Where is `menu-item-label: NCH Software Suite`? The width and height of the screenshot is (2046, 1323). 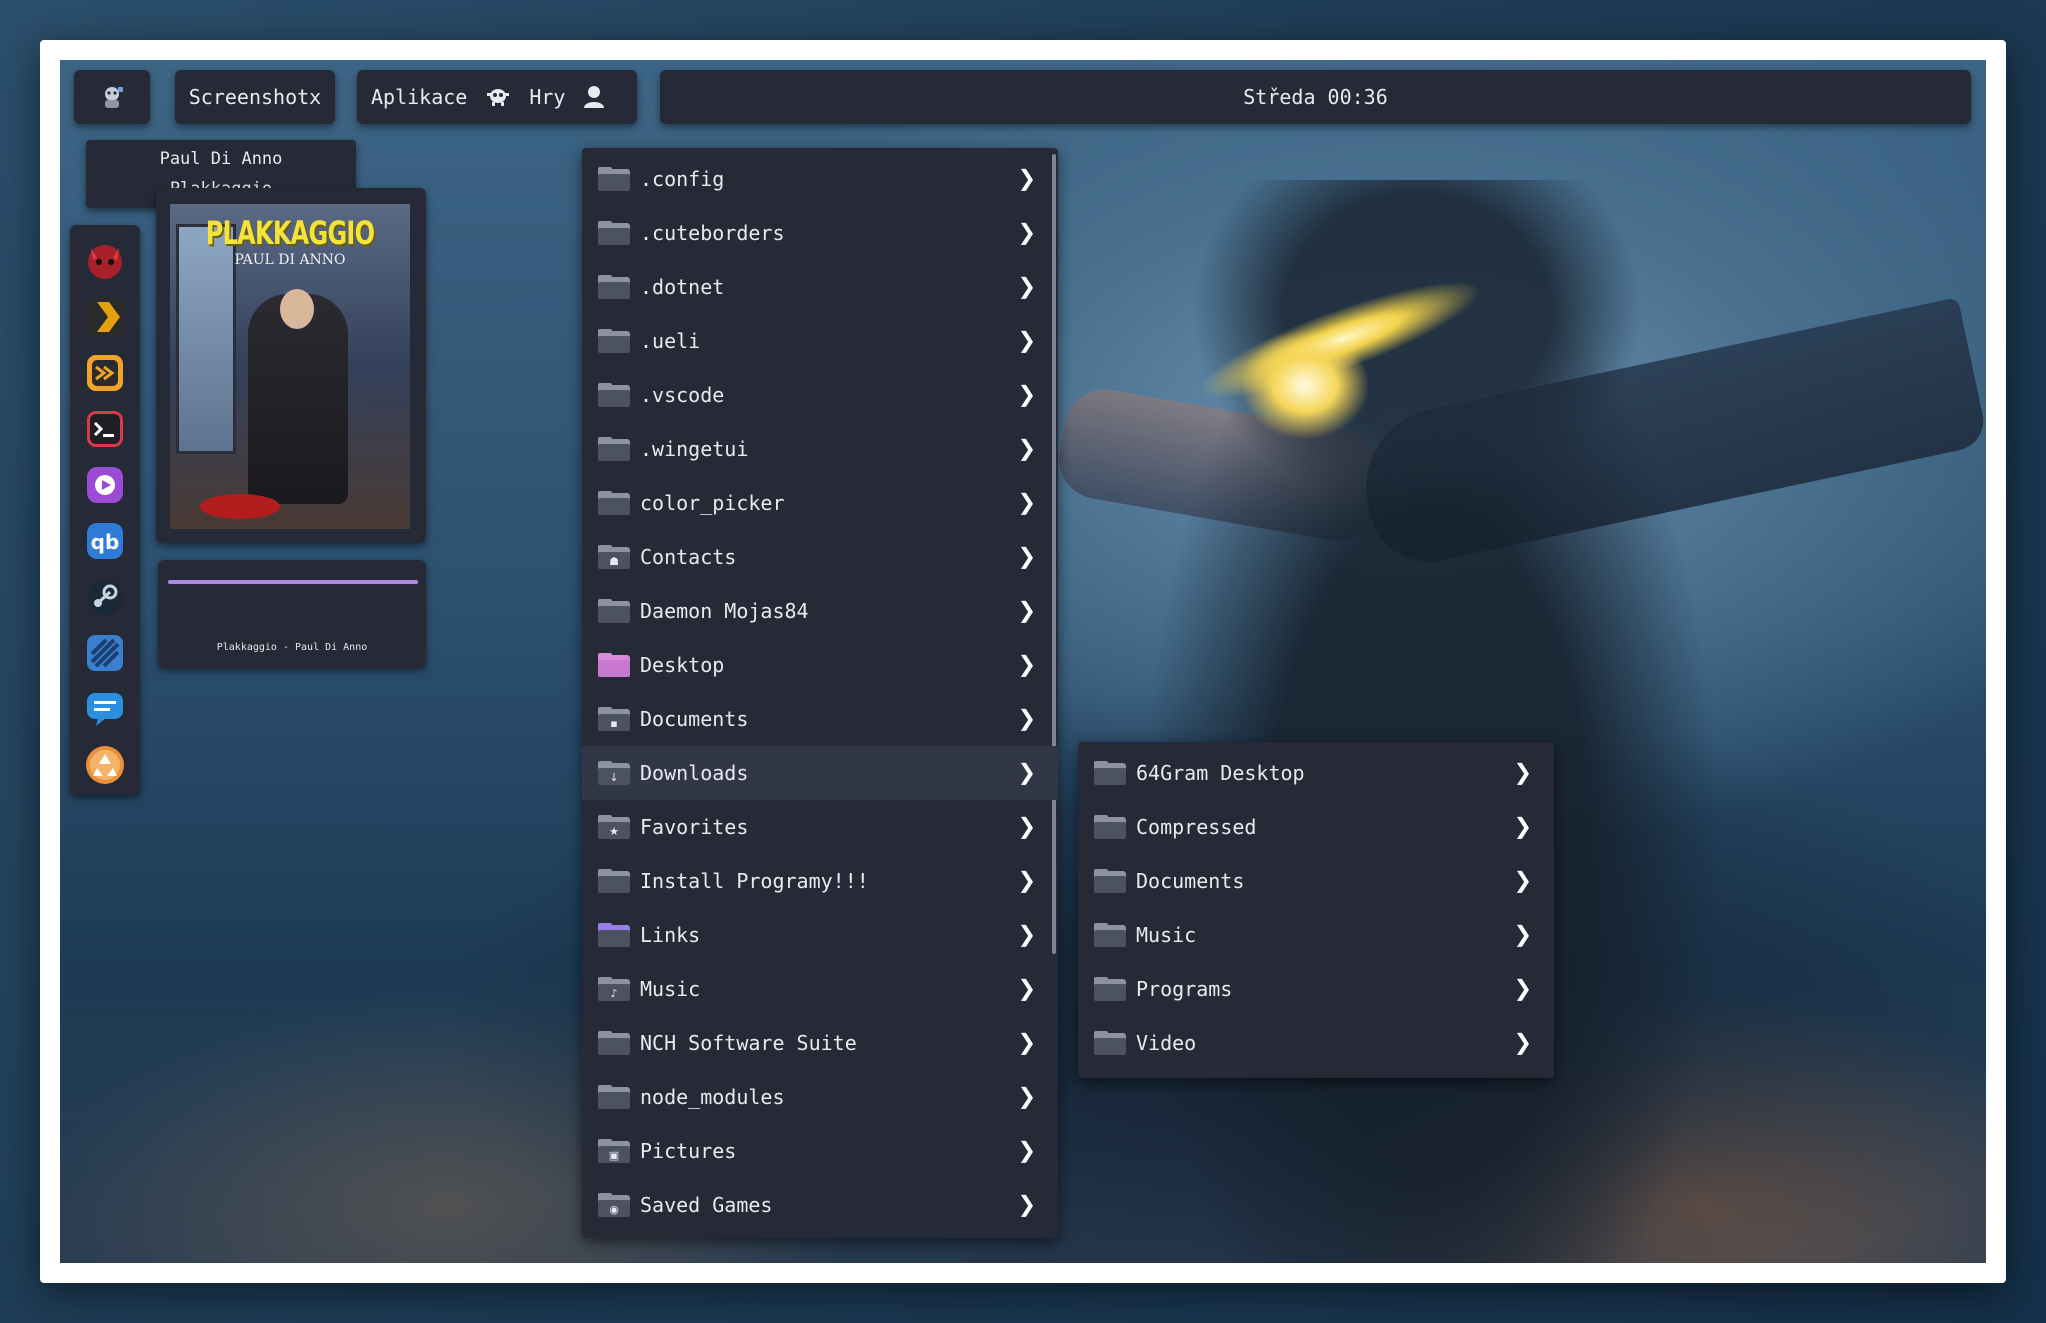 menu-item-label: NCH Software Suite is located at coordinates (748, 1043).